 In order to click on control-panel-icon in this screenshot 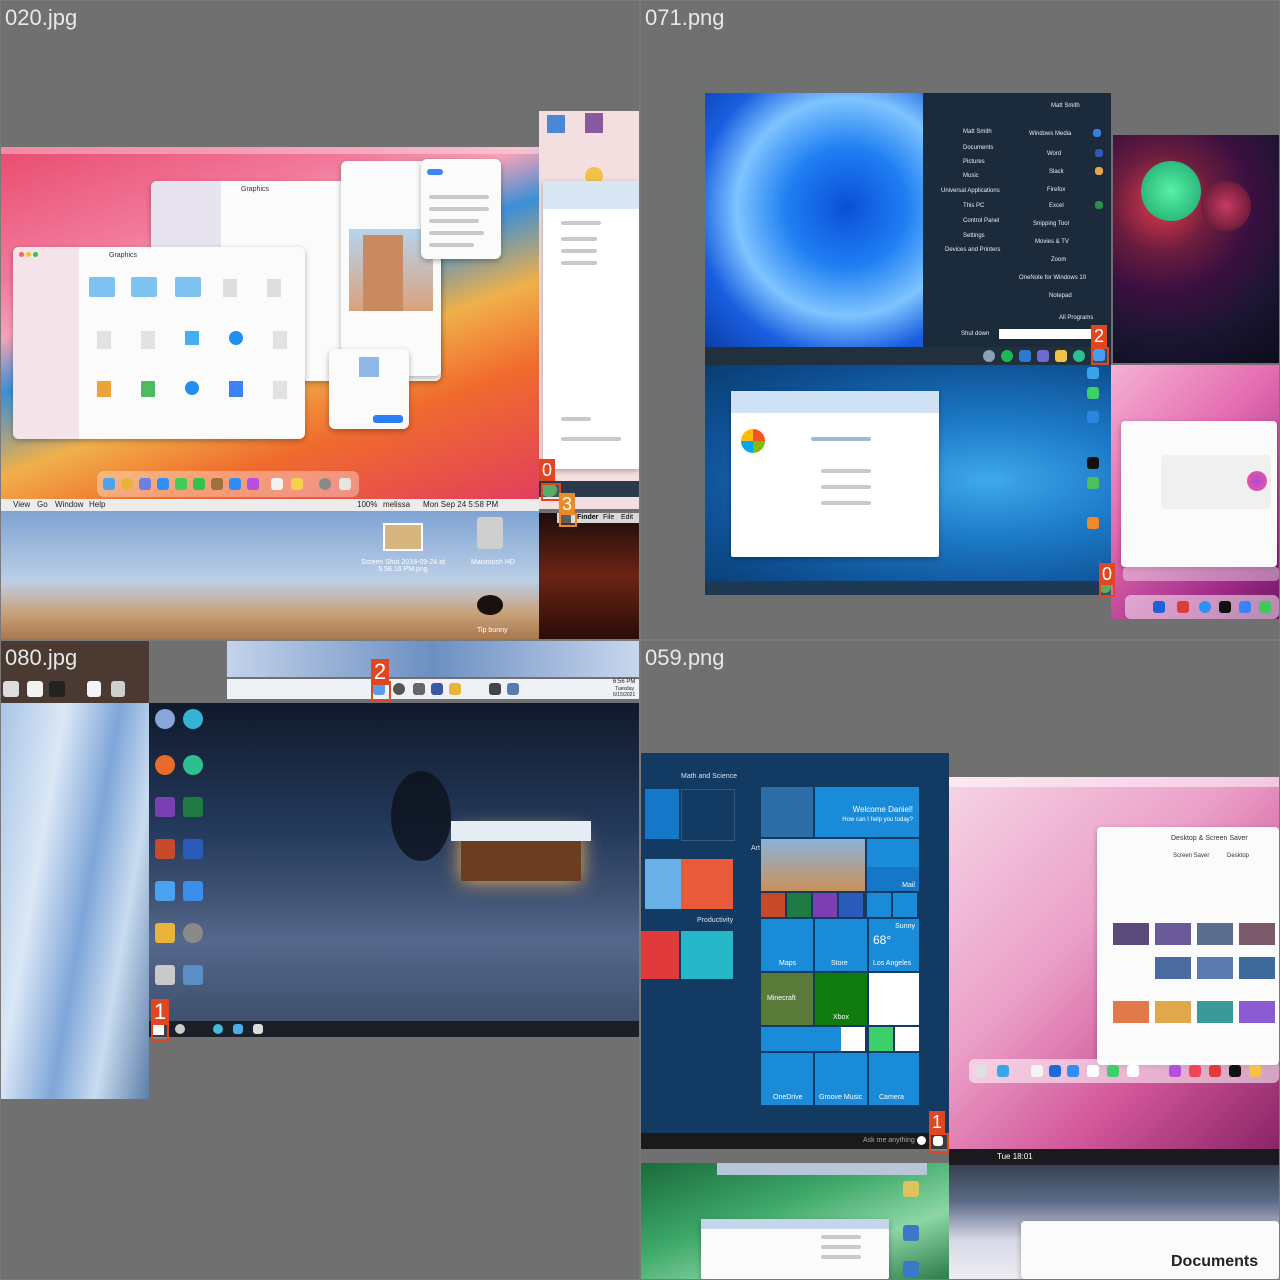, I will do `click(193, 975)`.